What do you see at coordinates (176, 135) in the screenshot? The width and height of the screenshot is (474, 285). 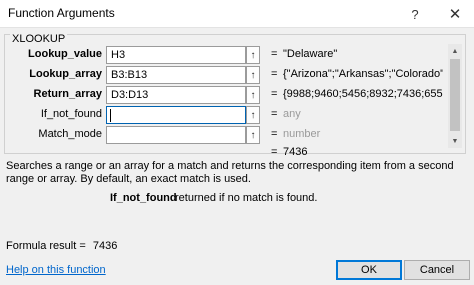 I see `match-mode-input` at bounding box center [176, 135].